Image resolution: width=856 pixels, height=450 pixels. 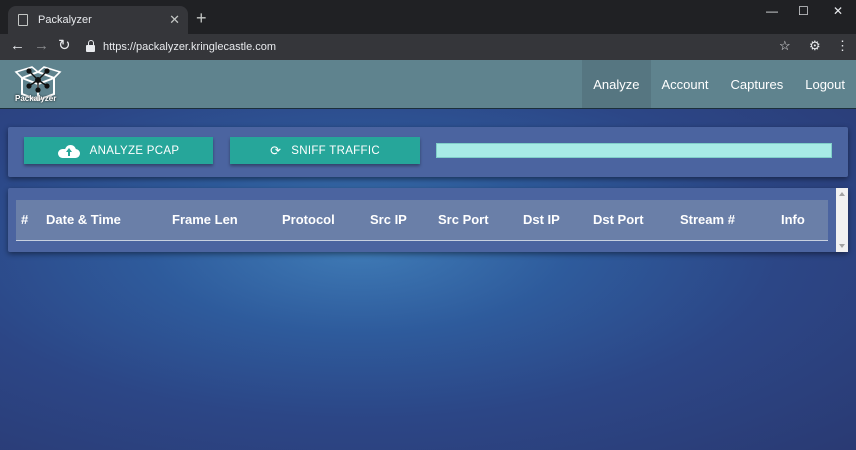 I want to click on column-header-datetime: Date & Time, so click(x=83, y=219).